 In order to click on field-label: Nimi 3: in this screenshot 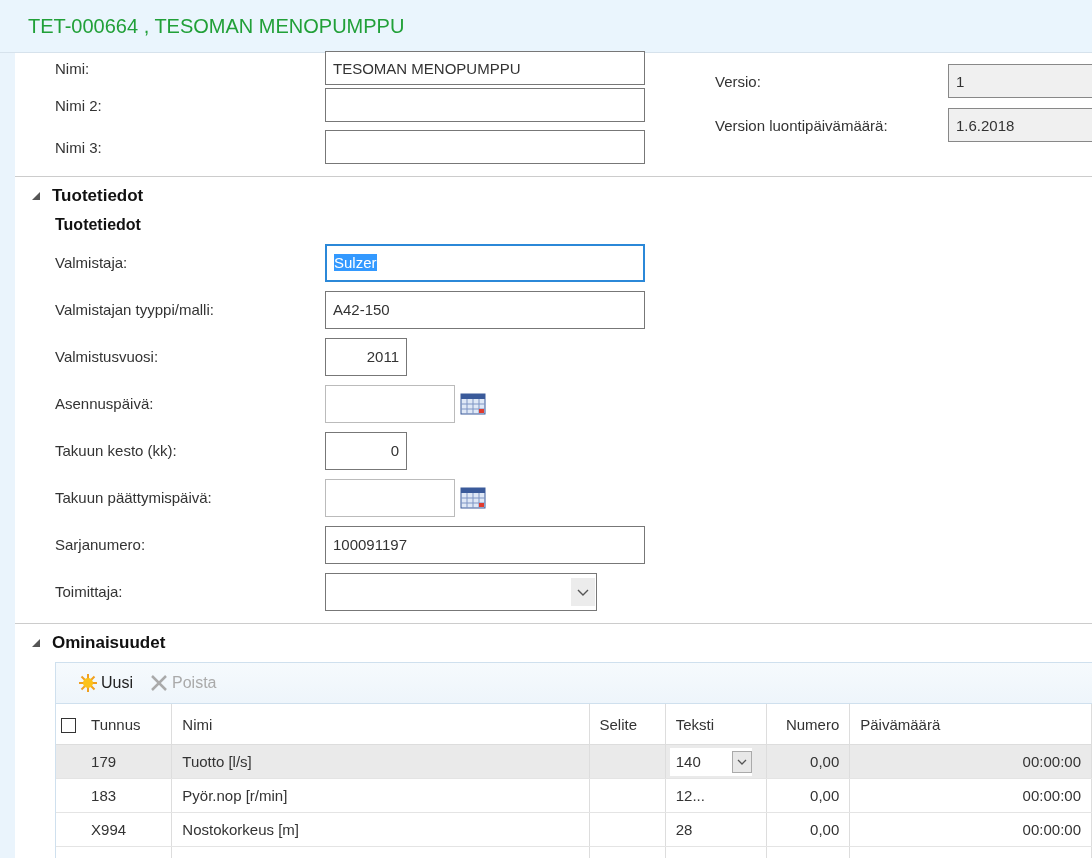, I will do `click(78, 147)`.